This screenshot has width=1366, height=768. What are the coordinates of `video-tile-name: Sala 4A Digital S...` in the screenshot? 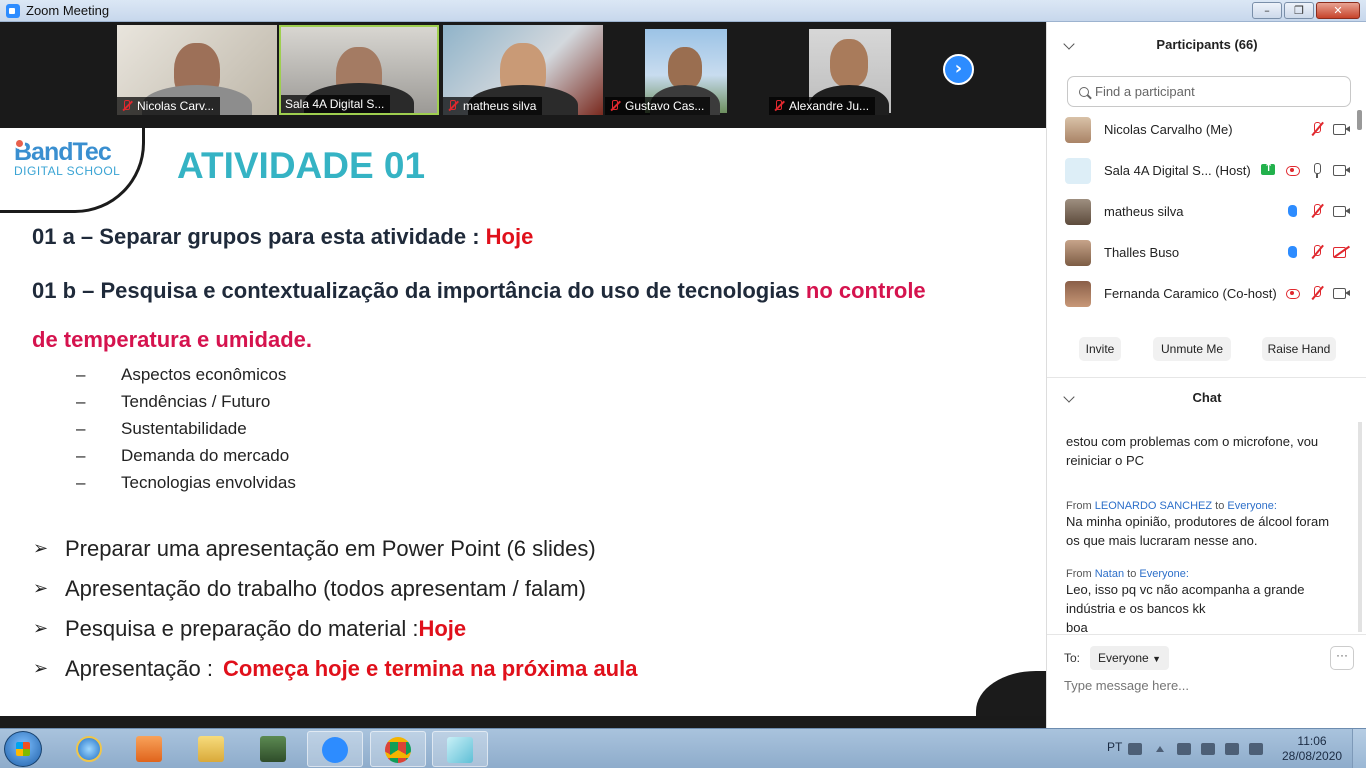 It's located at (335, 104).